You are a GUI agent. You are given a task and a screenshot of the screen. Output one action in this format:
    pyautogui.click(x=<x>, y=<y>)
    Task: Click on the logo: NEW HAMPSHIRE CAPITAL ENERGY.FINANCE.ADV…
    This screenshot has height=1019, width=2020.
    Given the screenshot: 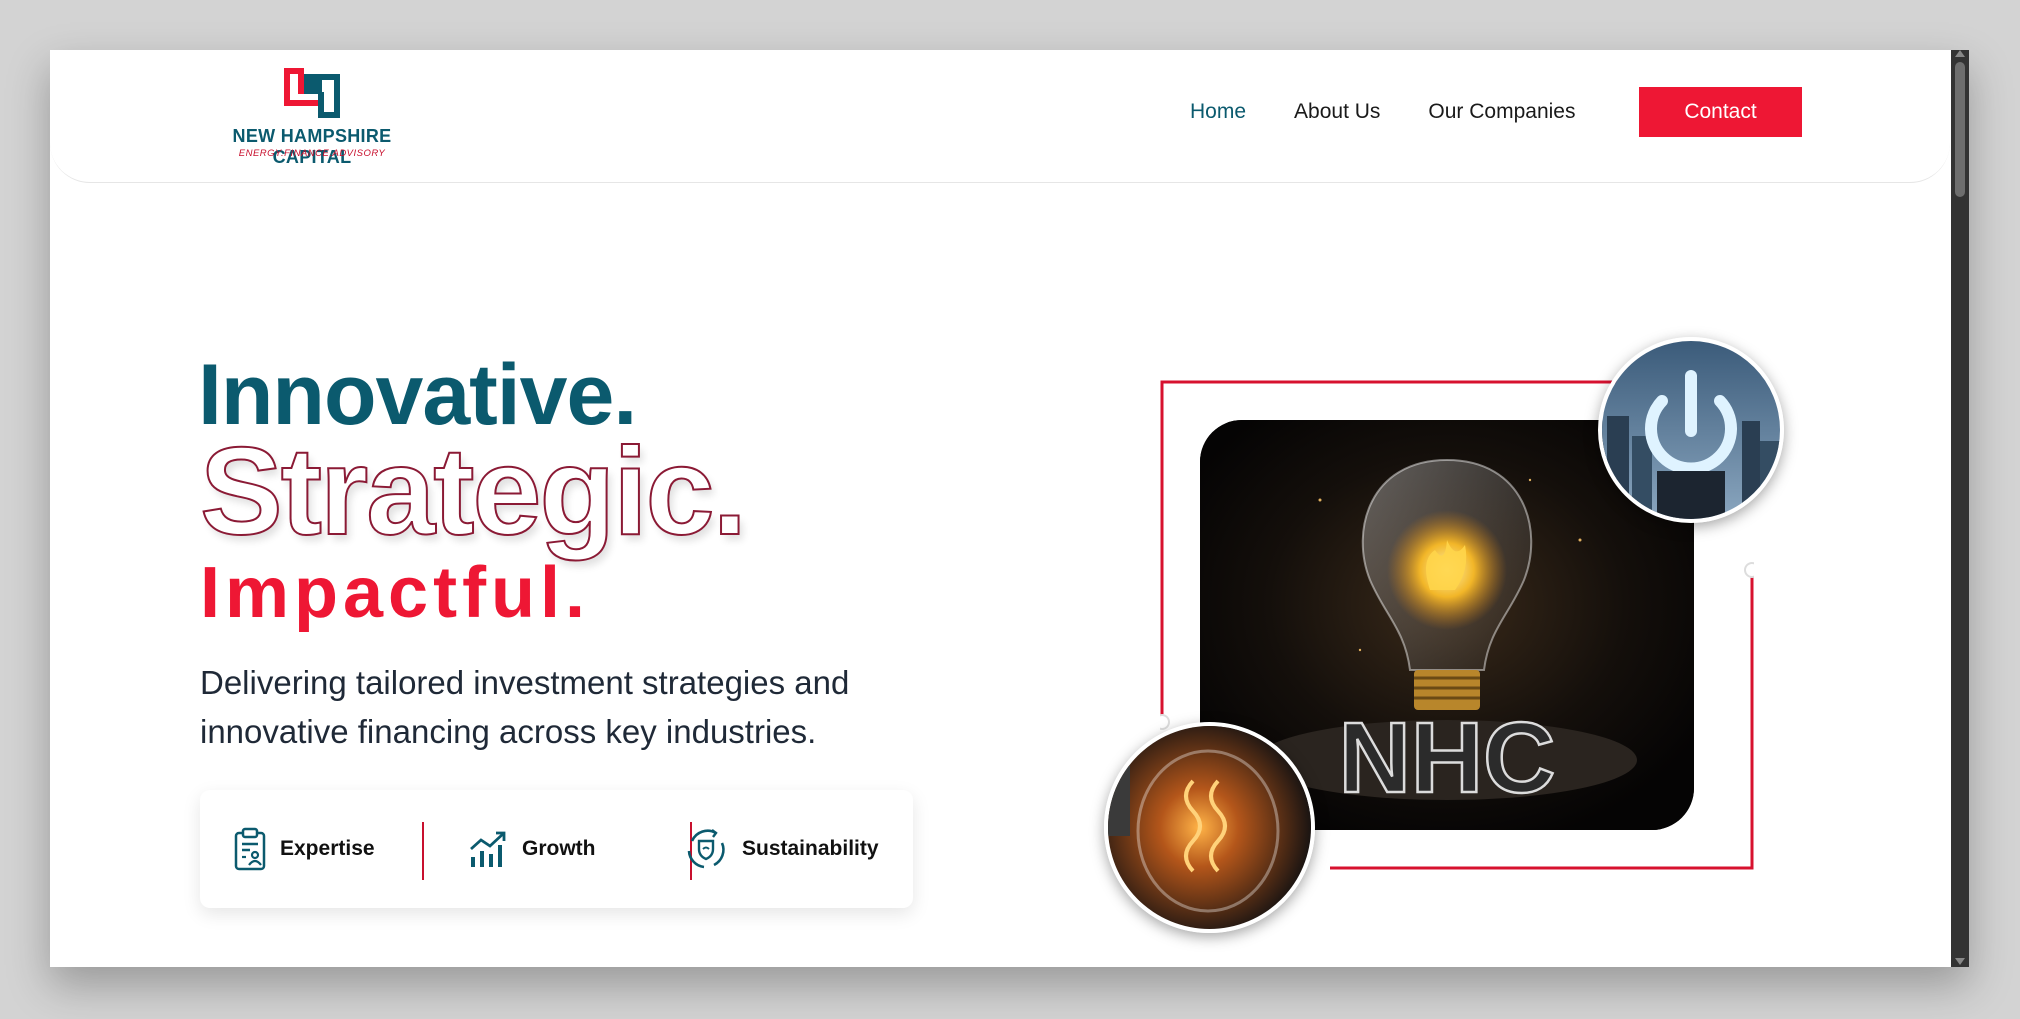 What is the action you would take?
    pyautogui.click(x=312, y=118)
    